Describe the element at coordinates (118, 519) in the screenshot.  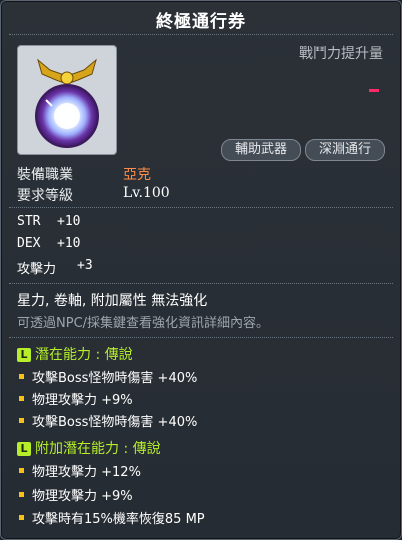
I see `bonus-potential-line-text: 攻擊時有15%機率恢復85 MP` at that location.